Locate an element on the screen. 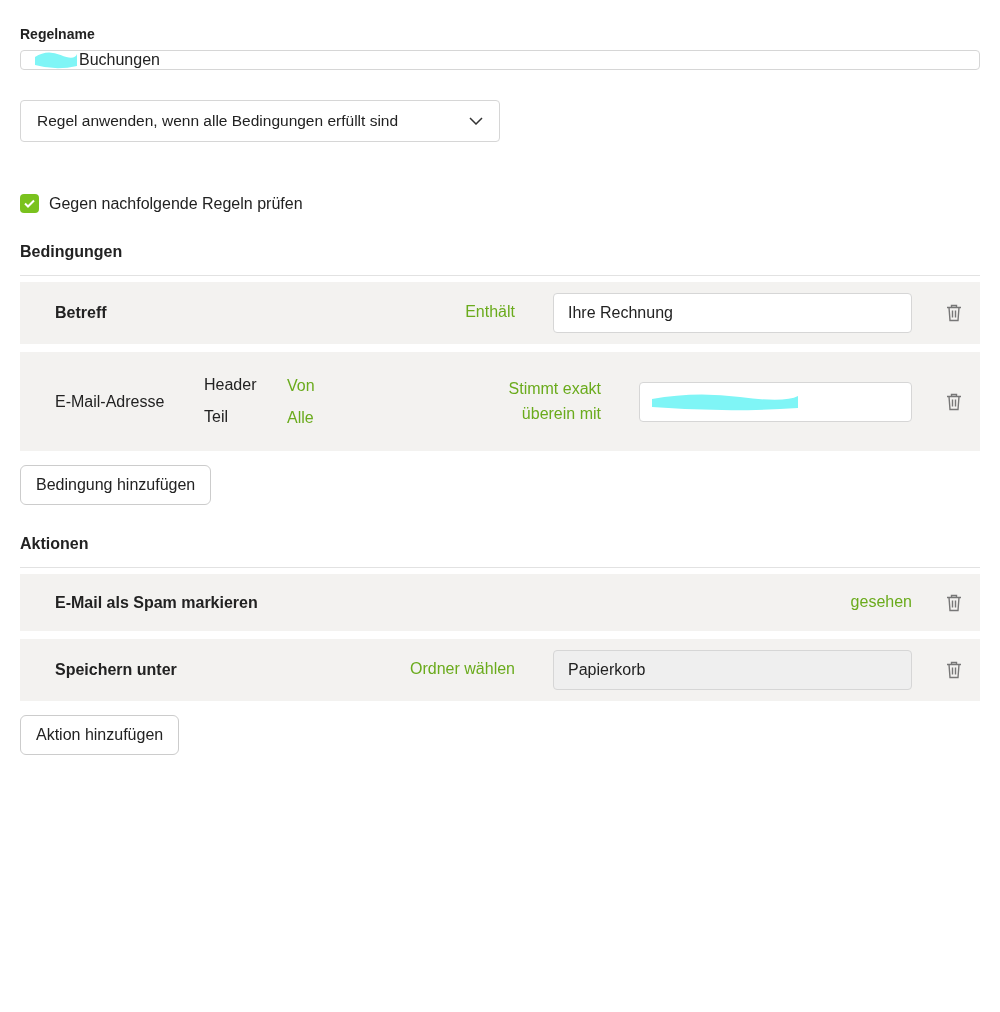  match-mode-dropdown: Regel anwenden, wenn alle Bedingungen erfüllt sind is located at coordinates (260, 121).